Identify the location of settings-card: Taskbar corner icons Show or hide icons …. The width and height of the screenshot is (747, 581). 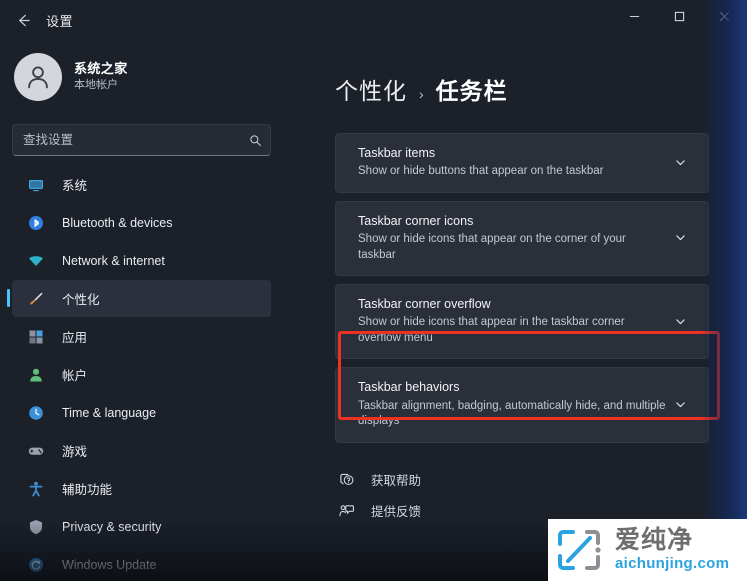
(522, 238).